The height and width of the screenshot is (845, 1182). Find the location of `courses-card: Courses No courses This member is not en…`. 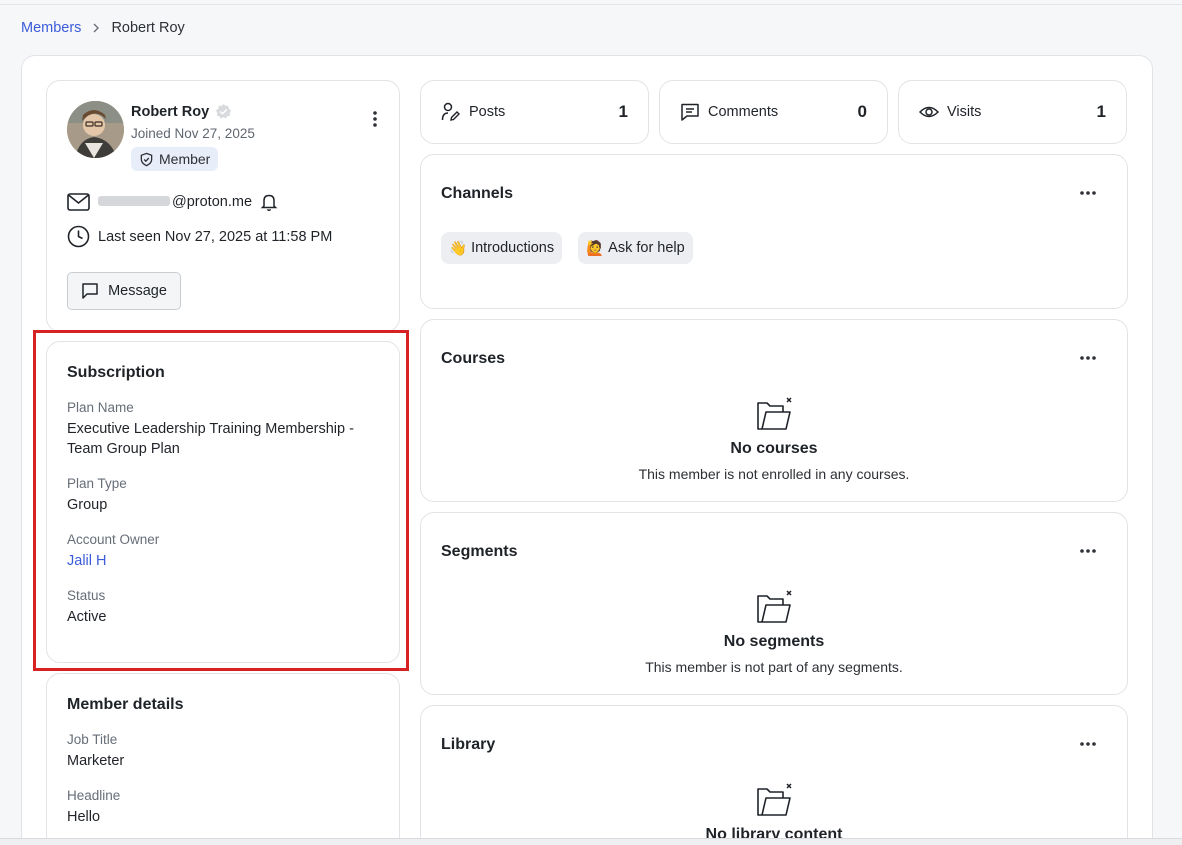

courses-card: Courses No courses This member is not en… is located at coordinates (774, 410).